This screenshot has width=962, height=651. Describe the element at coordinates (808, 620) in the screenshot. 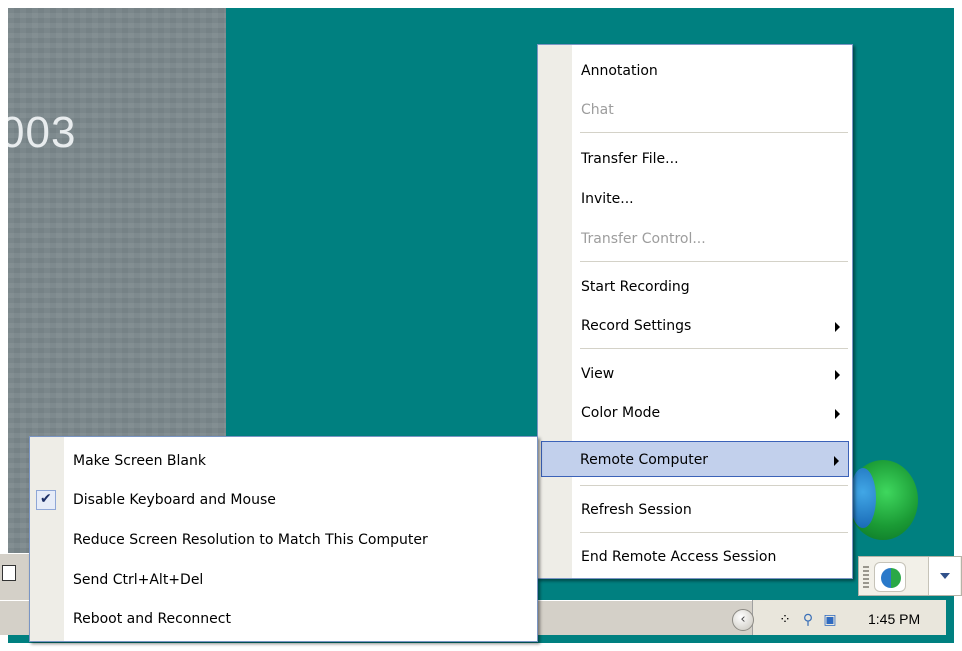

I see `search-icon: ⚲` at that location.